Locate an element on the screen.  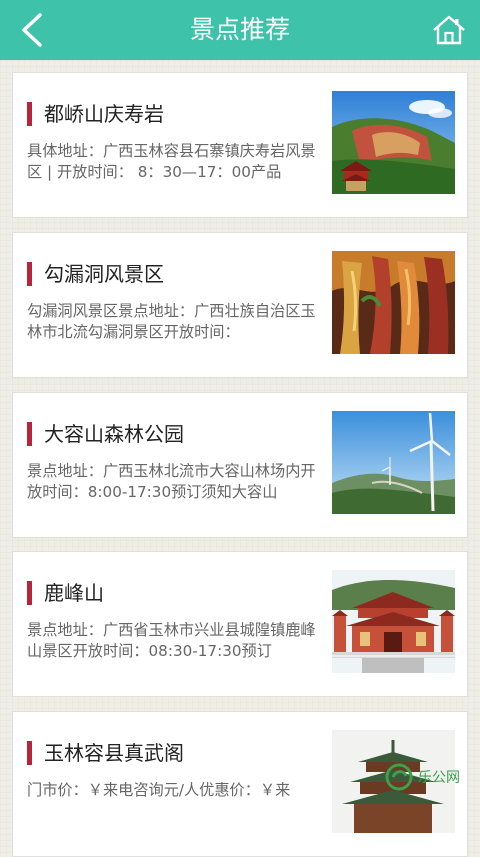
spot-name: 勾漏洞风景区 is located at coordinates (95, 274).